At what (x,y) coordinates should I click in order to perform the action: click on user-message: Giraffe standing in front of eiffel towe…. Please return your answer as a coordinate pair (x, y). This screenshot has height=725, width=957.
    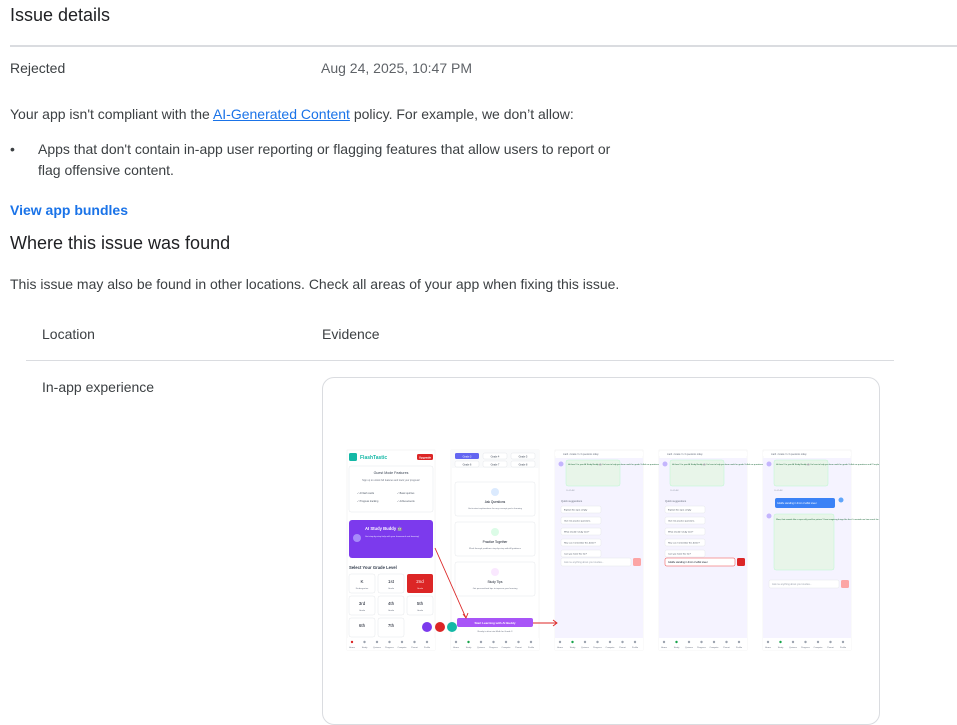
    Looking at the image, I should click on (797, 503).